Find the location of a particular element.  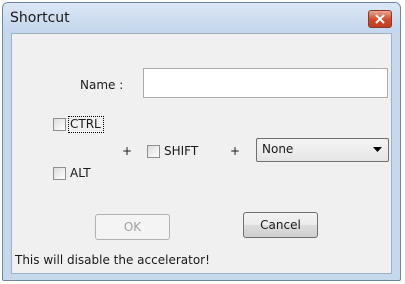

shift-checkbox is located at coordinates (153, 151).